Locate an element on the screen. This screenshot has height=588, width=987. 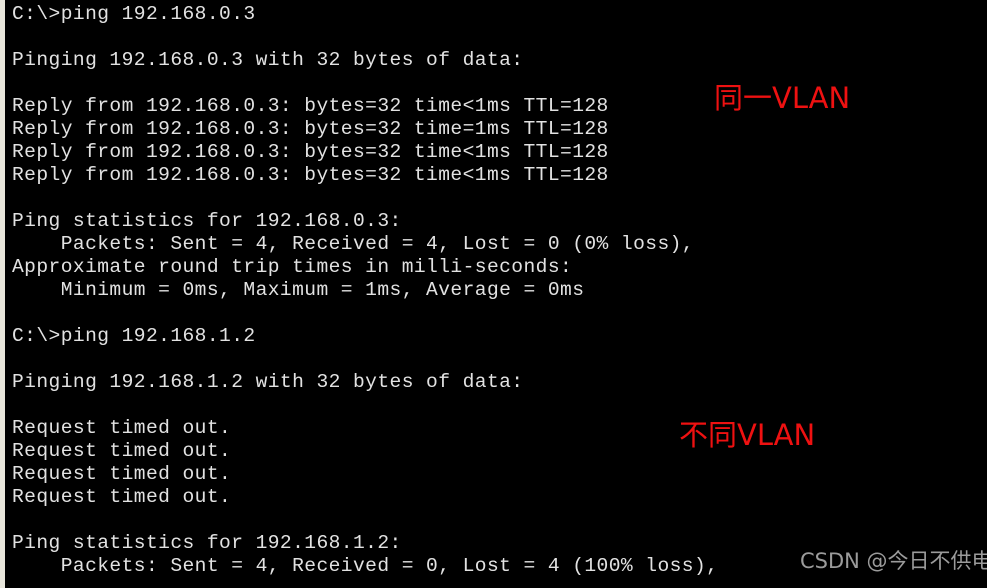
console-line: Ping statistics for 192.168.0.3: is located at coordinates (207, 221).